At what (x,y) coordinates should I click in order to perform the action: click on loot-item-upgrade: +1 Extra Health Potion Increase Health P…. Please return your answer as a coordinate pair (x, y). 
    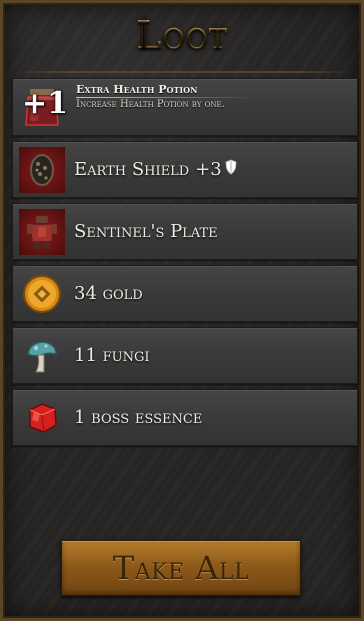
    Looking at the image, I should click on (185, 107).